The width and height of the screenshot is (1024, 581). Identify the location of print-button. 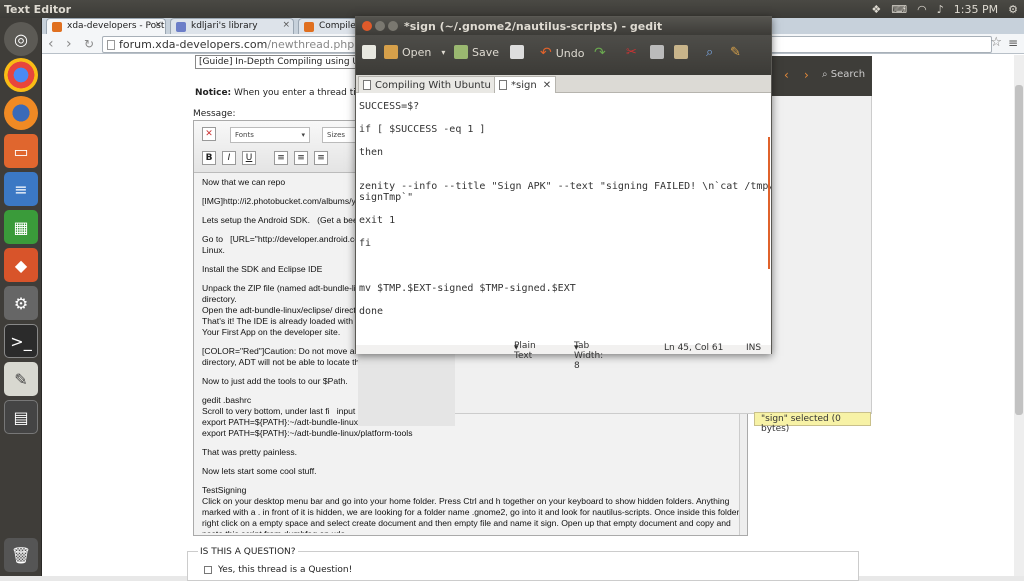
(517, 52).